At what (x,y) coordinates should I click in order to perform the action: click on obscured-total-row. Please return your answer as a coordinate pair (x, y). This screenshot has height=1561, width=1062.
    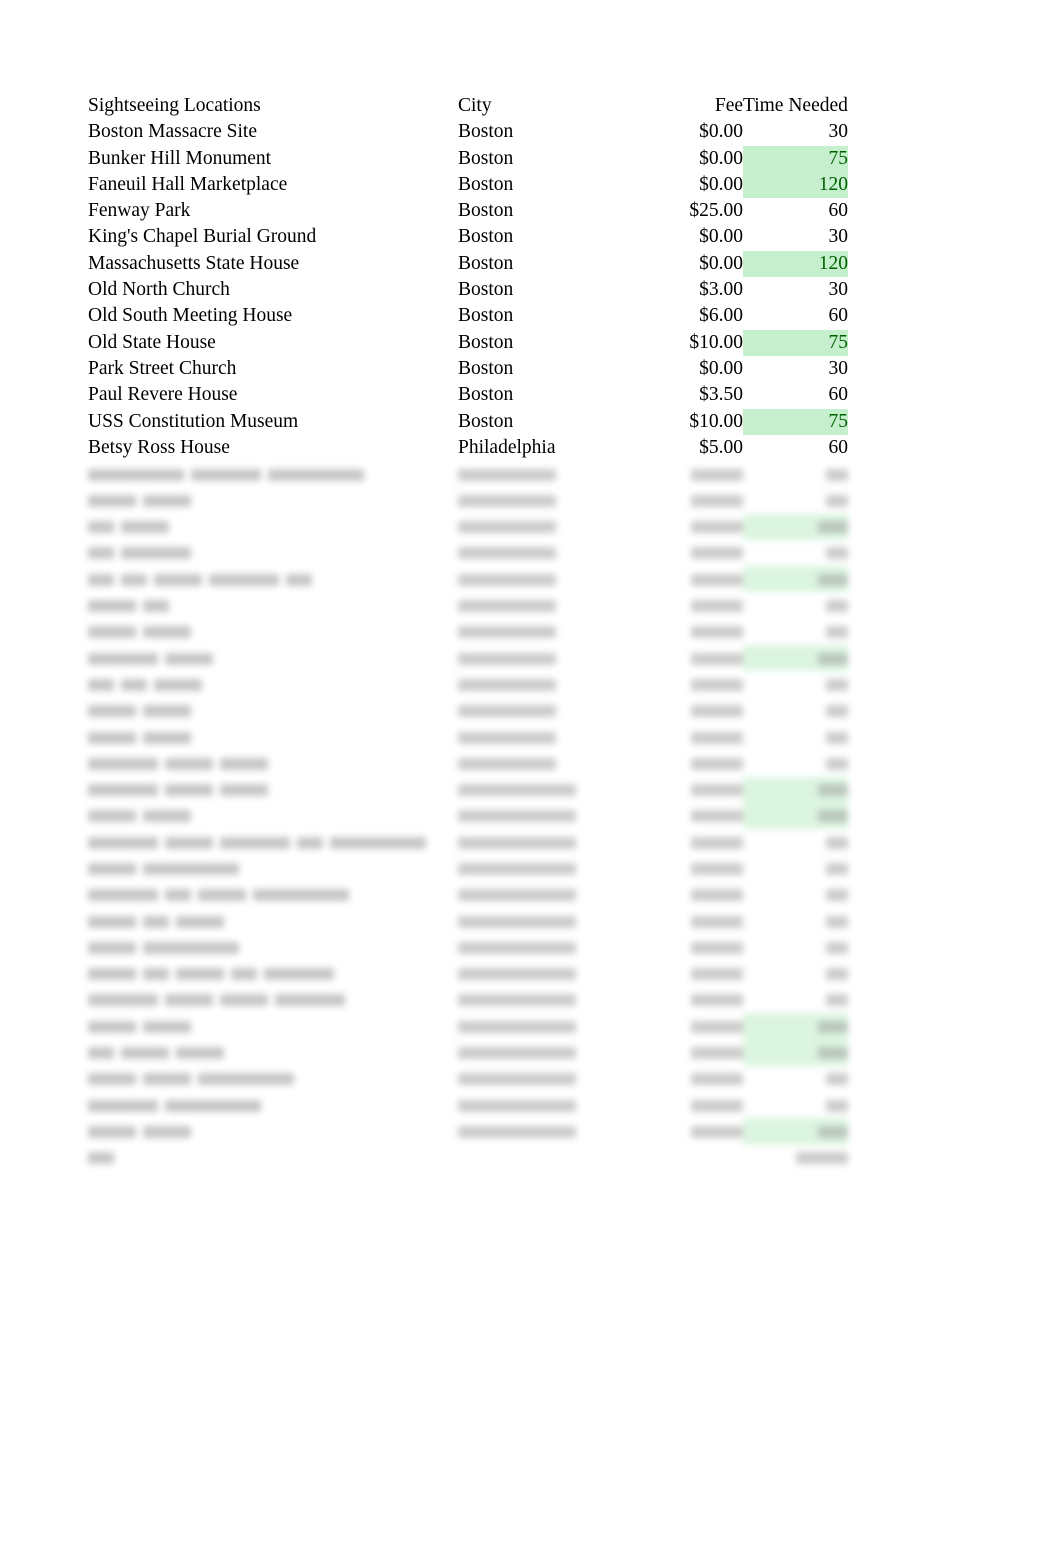
    Looking at the image, I should click on (468, 1158).